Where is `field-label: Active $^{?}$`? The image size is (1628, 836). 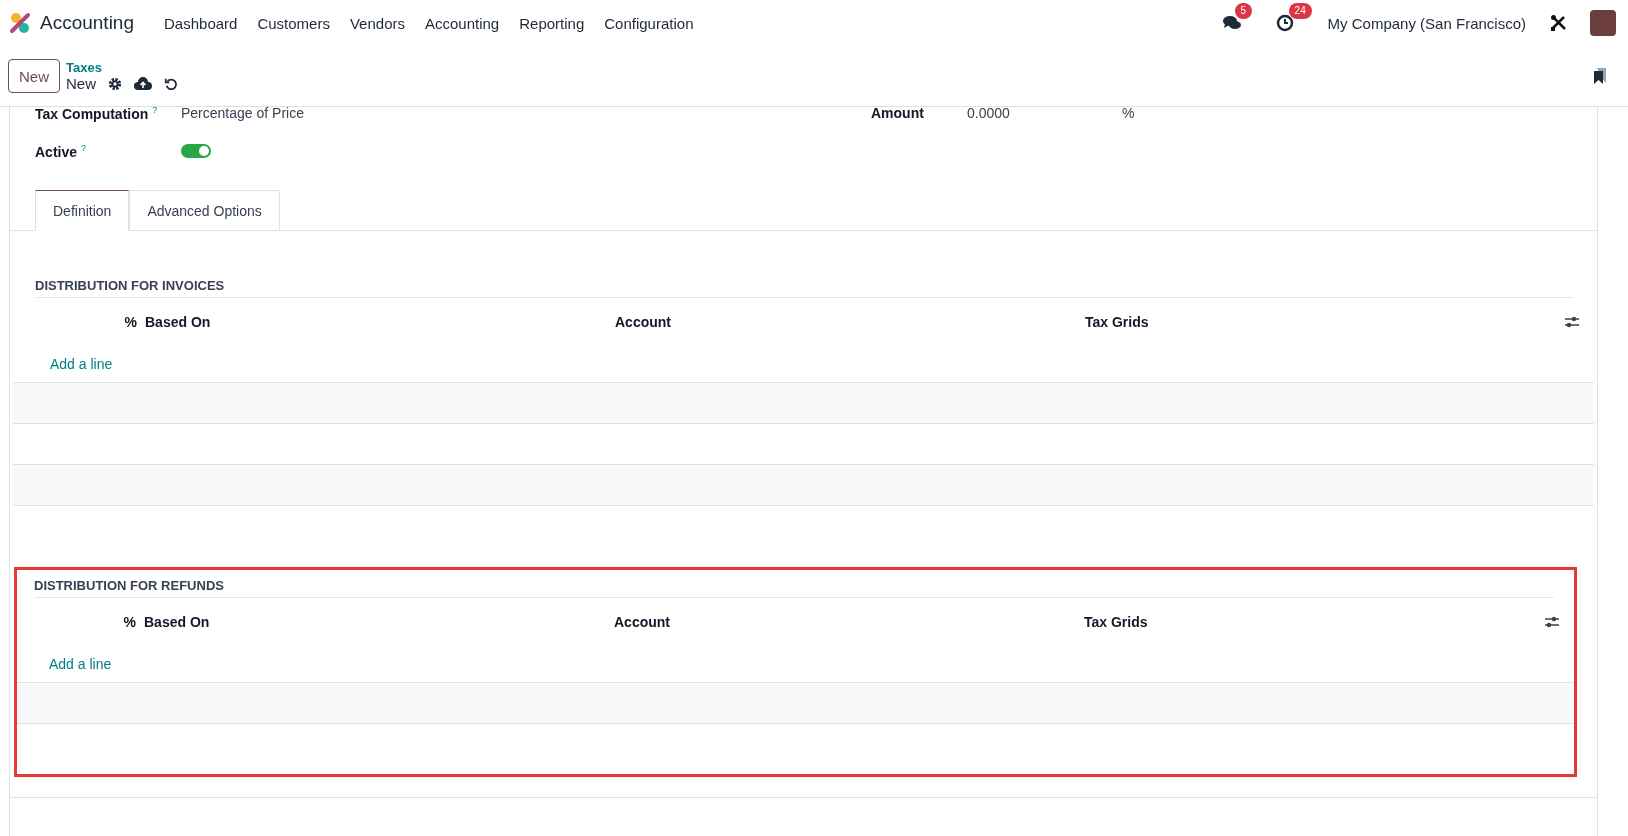 field-label: Active $^{?}$ is located at coordinates (61, 151).